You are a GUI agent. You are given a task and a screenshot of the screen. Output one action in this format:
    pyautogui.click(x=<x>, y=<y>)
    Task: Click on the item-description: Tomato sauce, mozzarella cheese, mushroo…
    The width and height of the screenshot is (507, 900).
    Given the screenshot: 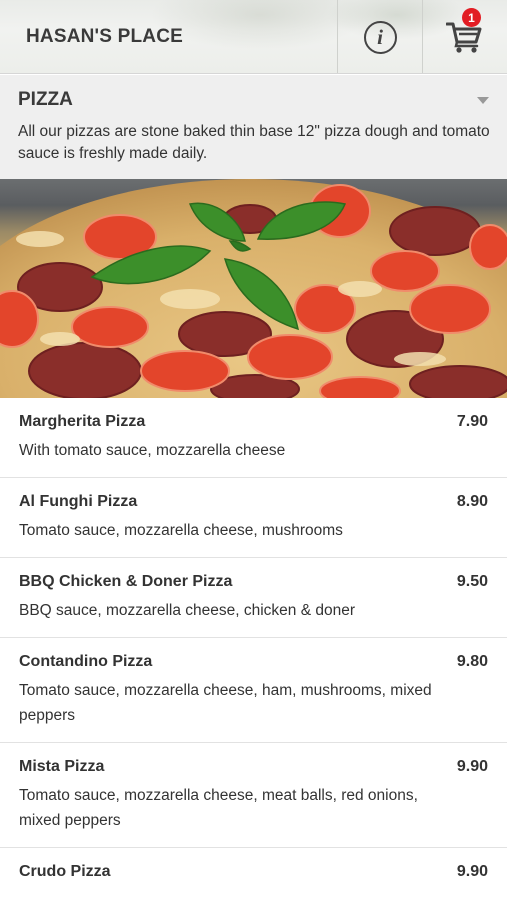 What is the action you would take?
    pyautogui.click(x=181, y=530)
    